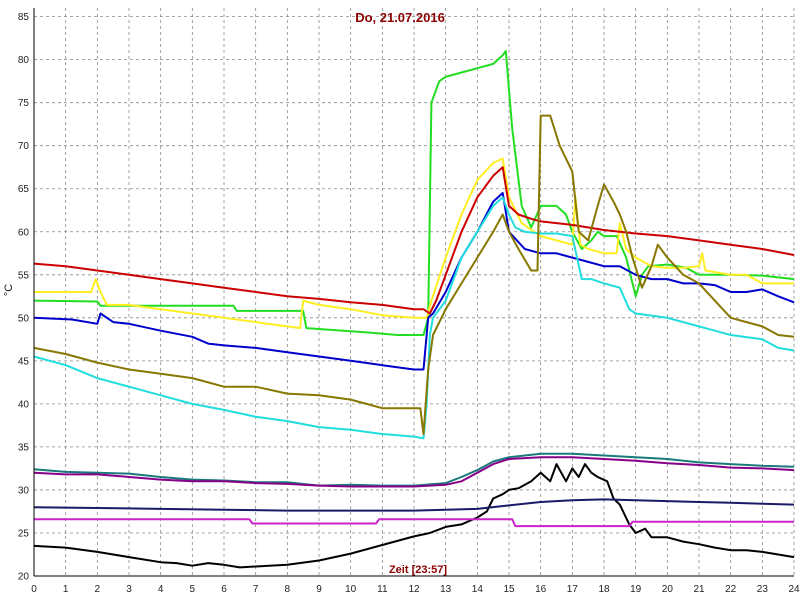 This screenshot has width=800, height=600. What do you see at coordinates (319, 589) in the screenshot?
I see `x-tick-label: 9` at bounding box center [319, 589].